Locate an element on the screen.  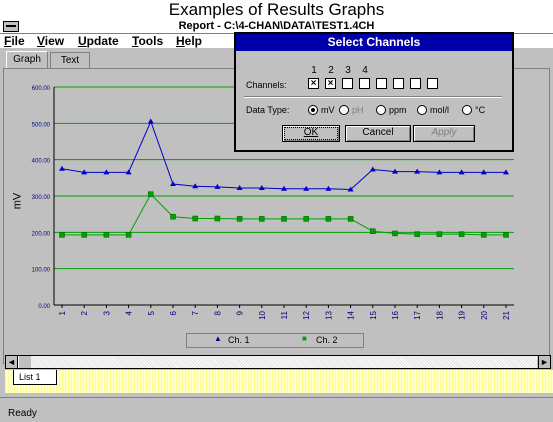
menu-file: File is located at coordinates (14, 41).